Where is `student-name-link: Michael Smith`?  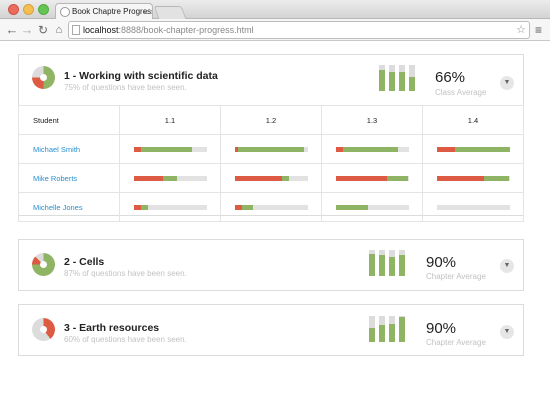
student-name-link: Michael Smith is located at coordinates (69, 149).